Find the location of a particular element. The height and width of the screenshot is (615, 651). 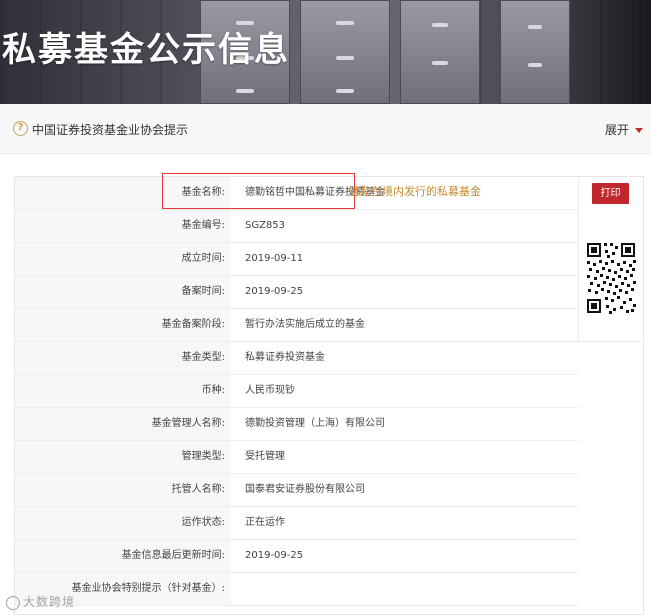

row-label: 基金编号: is located at coordinates (123, 226).